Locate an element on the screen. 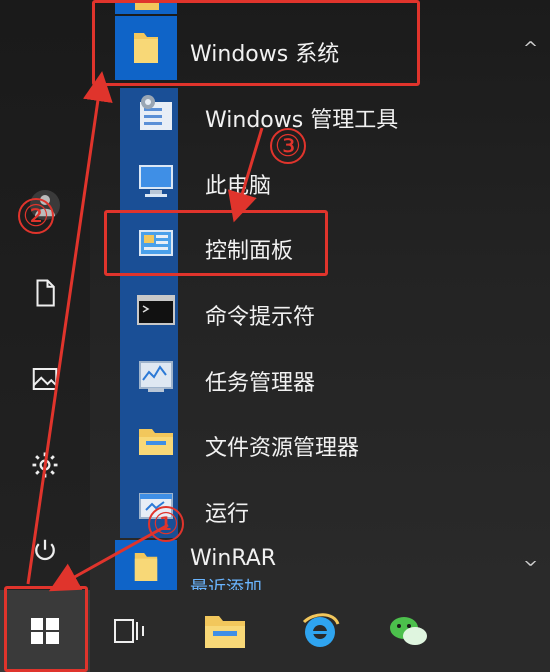 The image size is (550, 672). gear-icon is located at coordinates (45, 465).